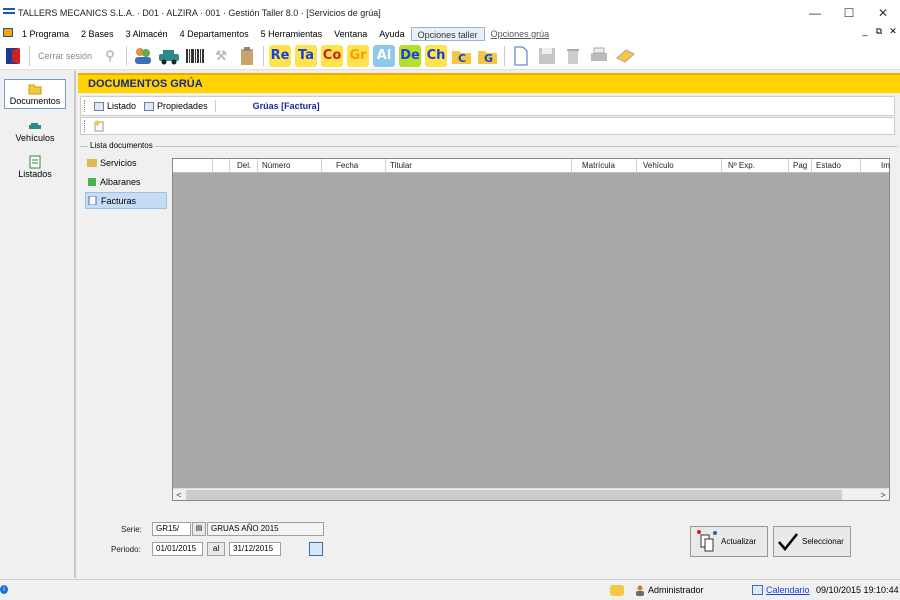  Describe the element at coordinates (729, 541) in the screenshot. I see `actualizar-button: Actualizar` at that location.